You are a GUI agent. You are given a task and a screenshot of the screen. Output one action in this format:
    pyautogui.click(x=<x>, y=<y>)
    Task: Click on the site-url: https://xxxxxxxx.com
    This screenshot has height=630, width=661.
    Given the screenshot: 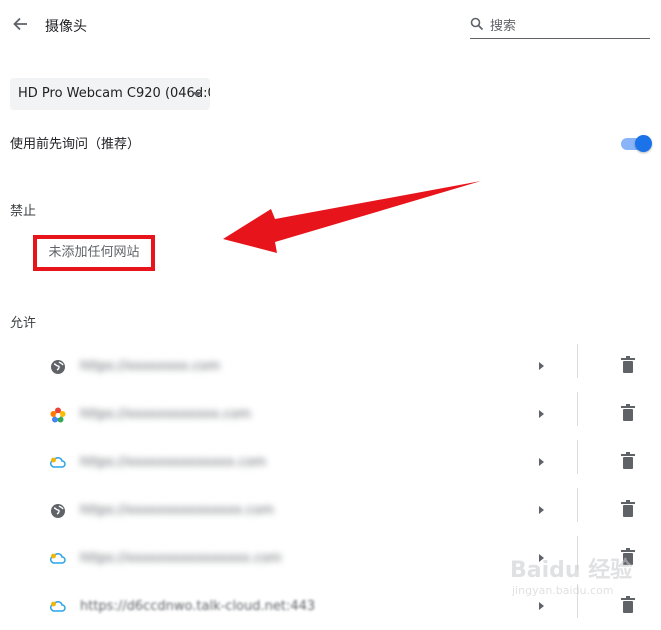 What is the action you would take?
    pyautogui.click(x=150, y=366)
    